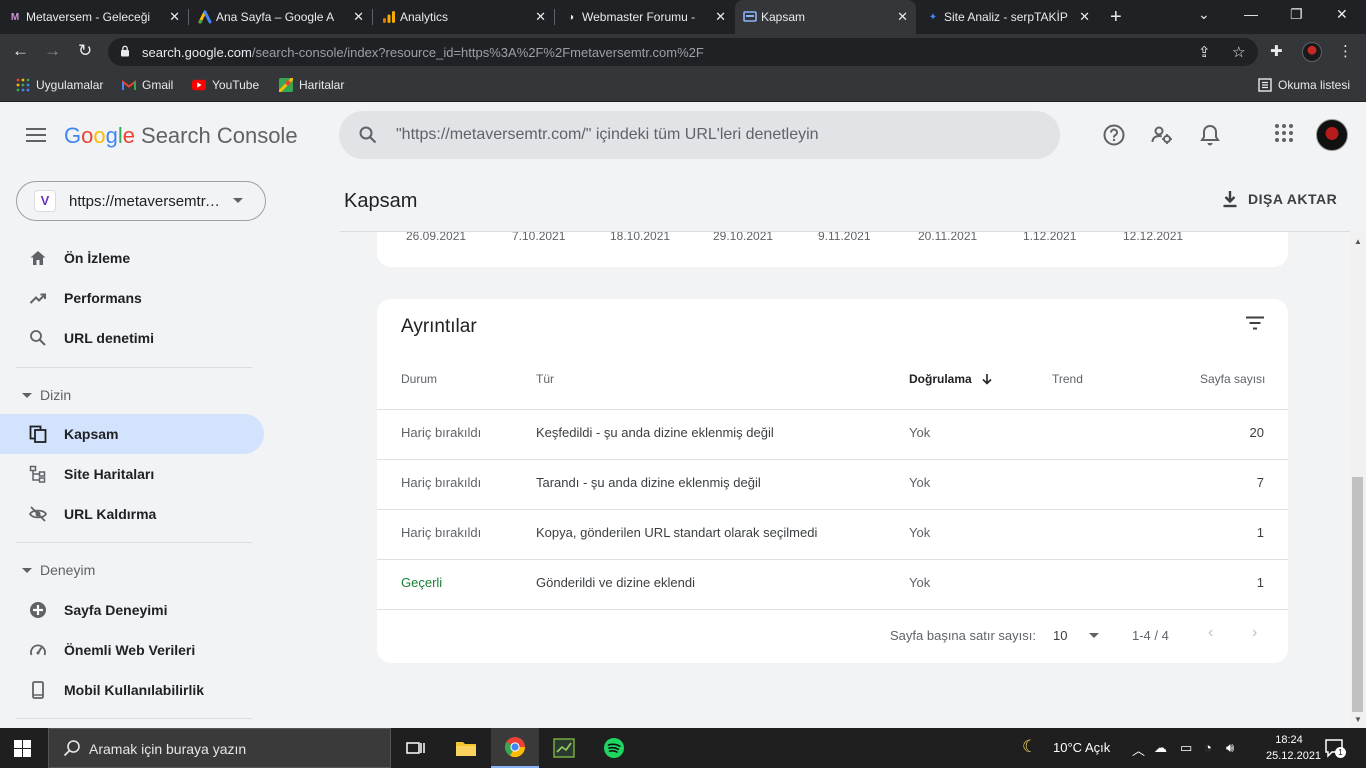 This screenshot has width=1366, height=768. Describe the element at coordinates (1251, 14) in the screenshot. I see `minimize-icon: —` at that location.